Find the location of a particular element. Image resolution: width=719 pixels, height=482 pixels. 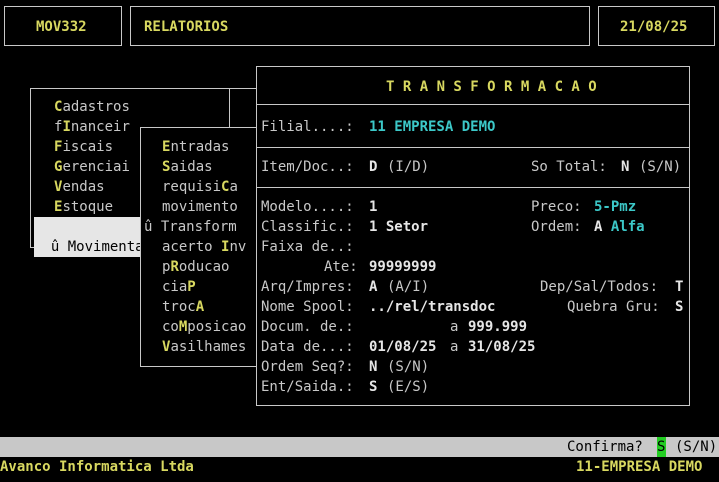

form-divider-title is located at coordinates (473, 104).